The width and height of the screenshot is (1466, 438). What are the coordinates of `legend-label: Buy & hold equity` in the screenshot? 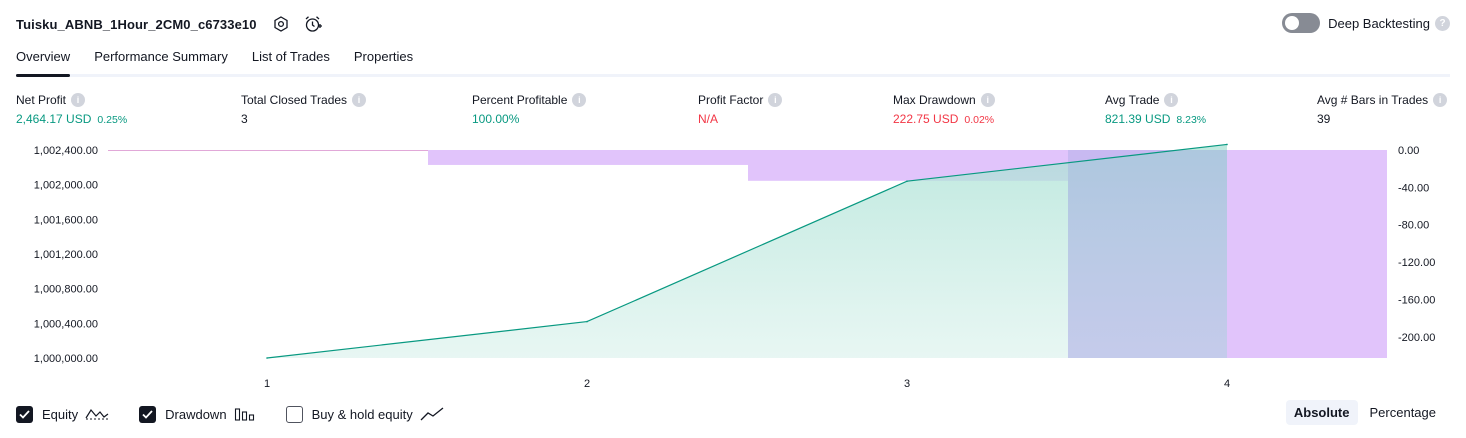 It's located at (362, 414).